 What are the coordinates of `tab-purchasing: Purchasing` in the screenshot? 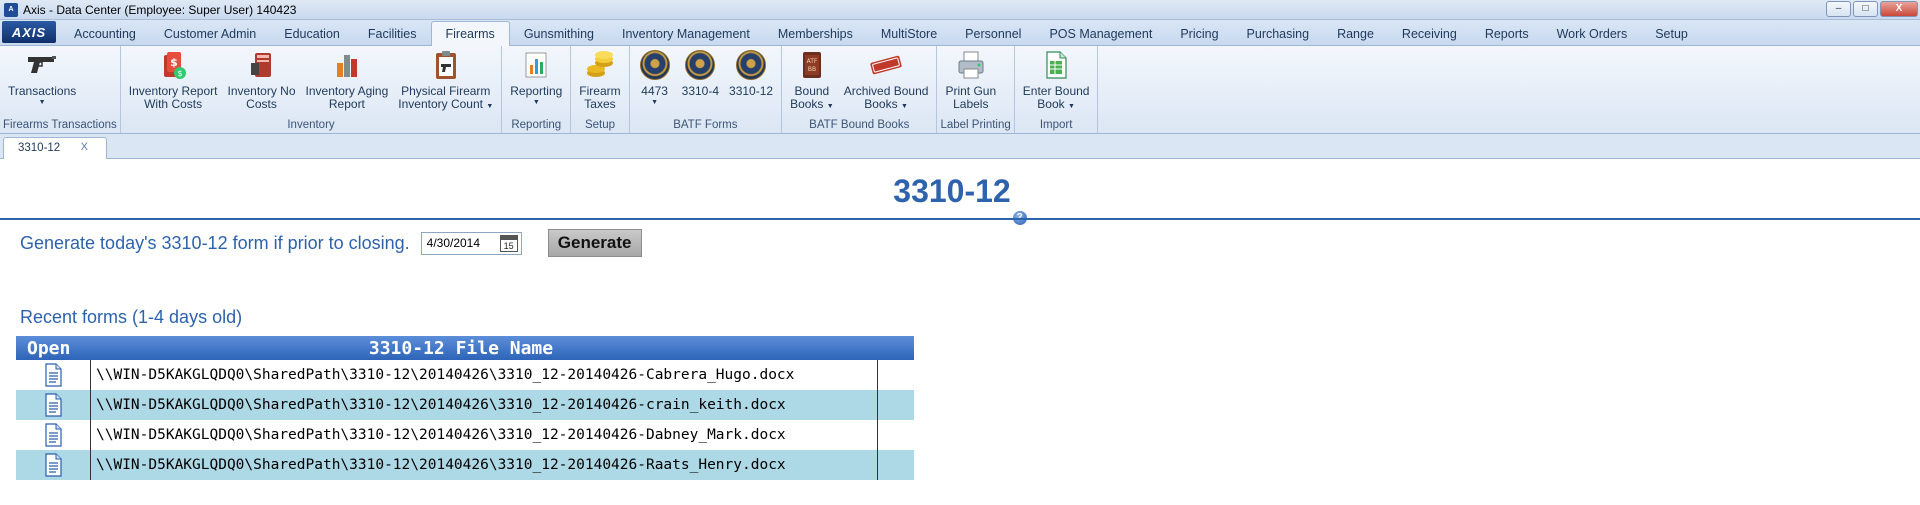 It's located at (1278, 34).